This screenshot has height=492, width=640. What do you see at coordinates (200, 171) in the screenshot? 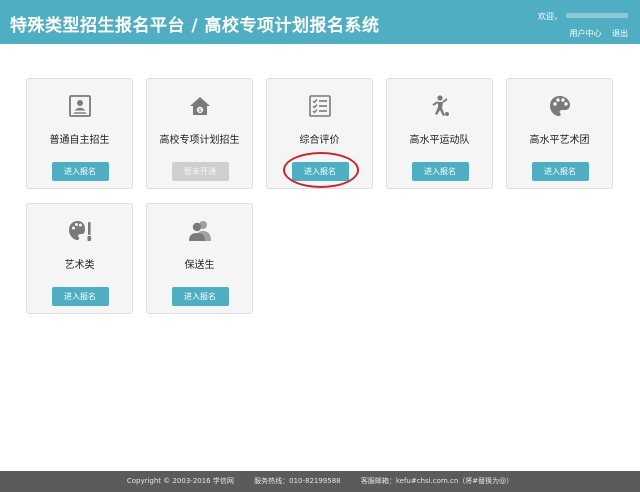
I see `not-yet-open-button: 暂未开通` at bounding box center [200, 171].